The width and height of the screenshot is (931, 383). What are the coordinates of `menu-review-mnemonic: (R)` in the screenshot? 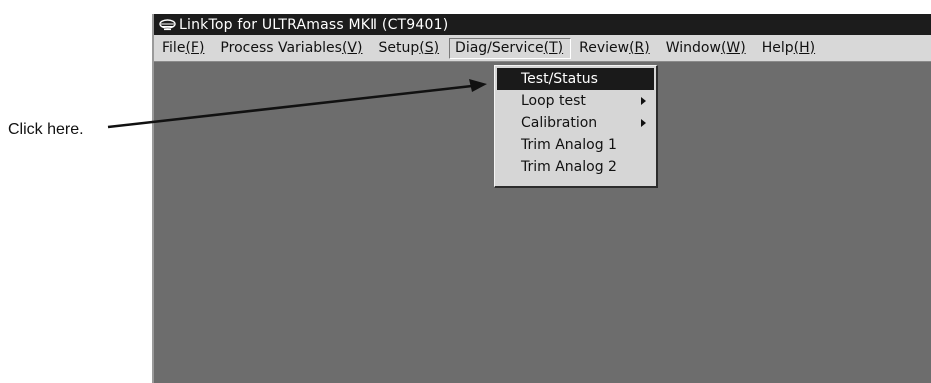 It's located at (639, 47).